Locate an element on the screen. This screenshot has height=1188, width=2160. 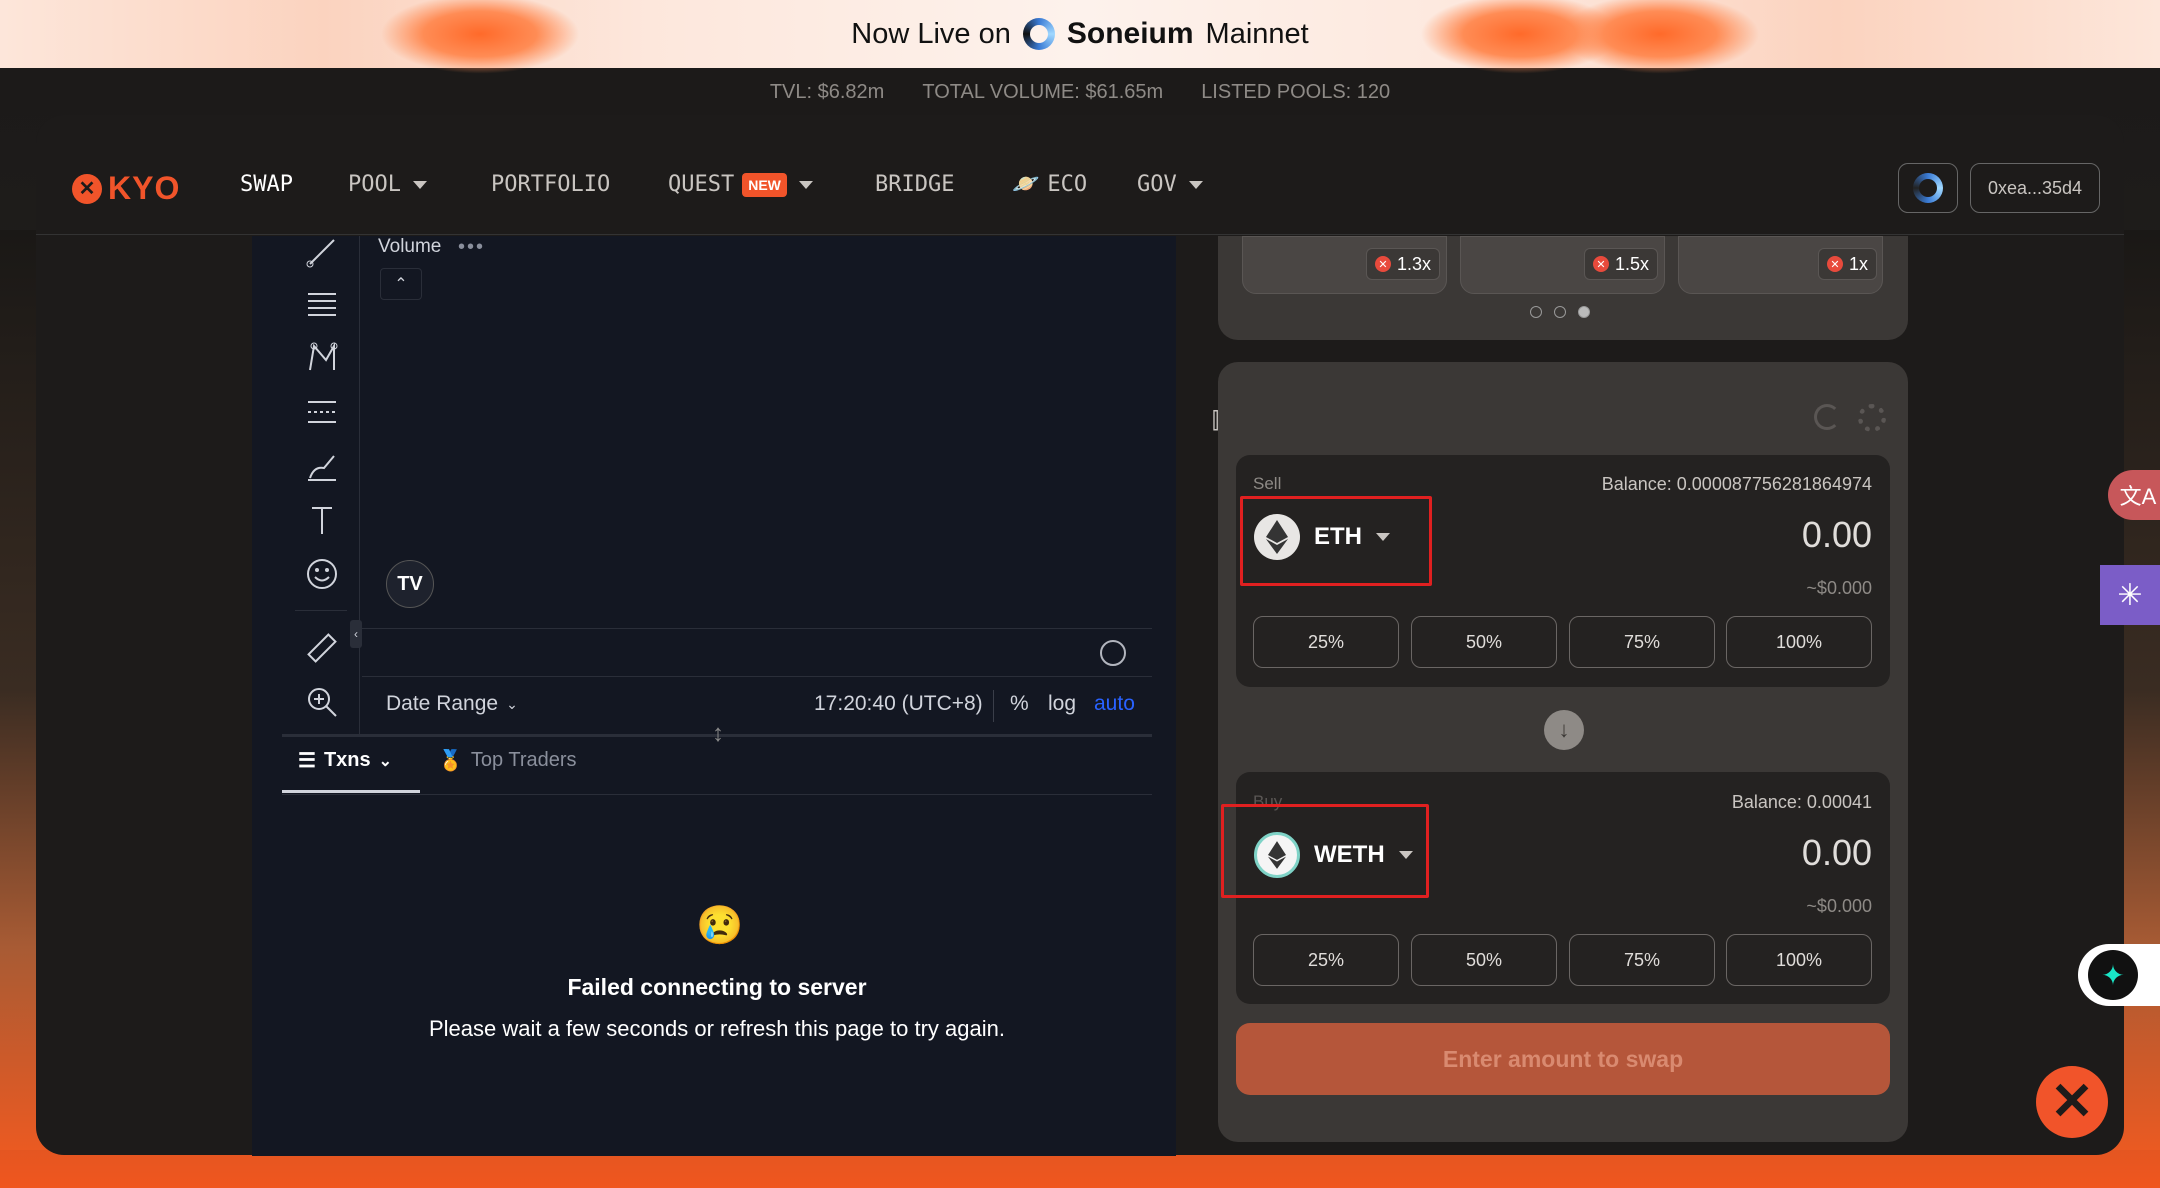
soneium-logo-icon is located at coordinates (1038, 34).